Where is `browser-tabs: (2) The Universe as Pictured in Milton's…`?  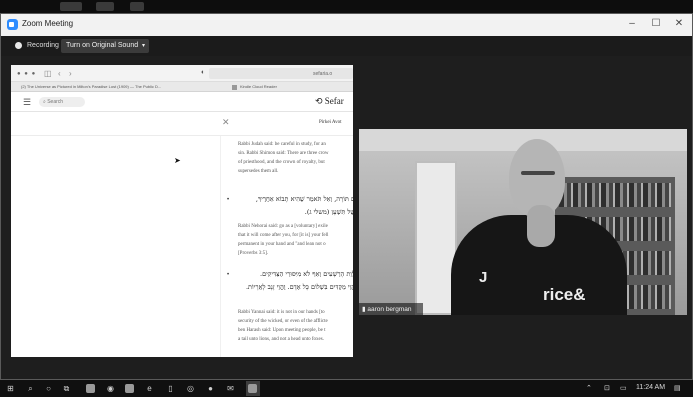 browser-tabs: (2) The Universe as Pictured in Milton's… is located at coordinates (182, 87).